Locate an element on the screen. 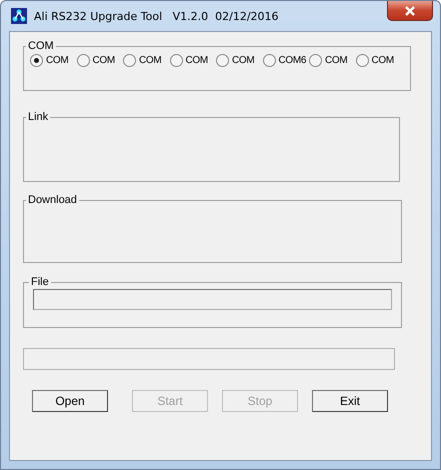 The height and width of the screenshot is (470, 441). group-label: File is located at coordinates (40, 282).